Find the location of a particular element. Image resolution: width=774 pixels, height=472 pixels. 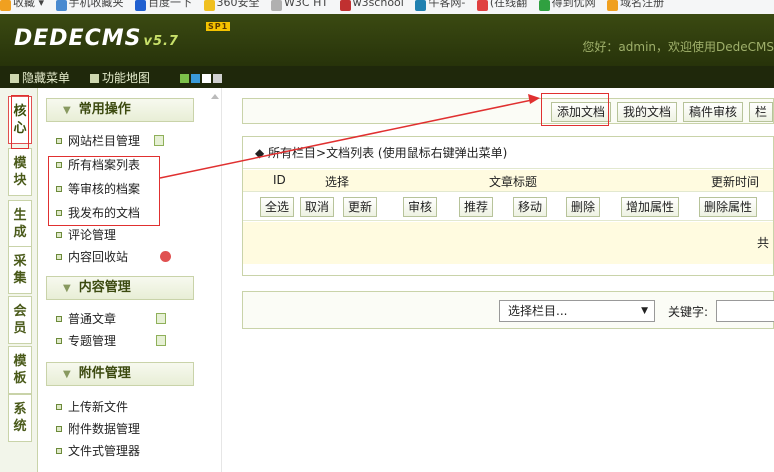

menu-item-file-manager: 文件式管理器 is located at coordinates (98, 451).